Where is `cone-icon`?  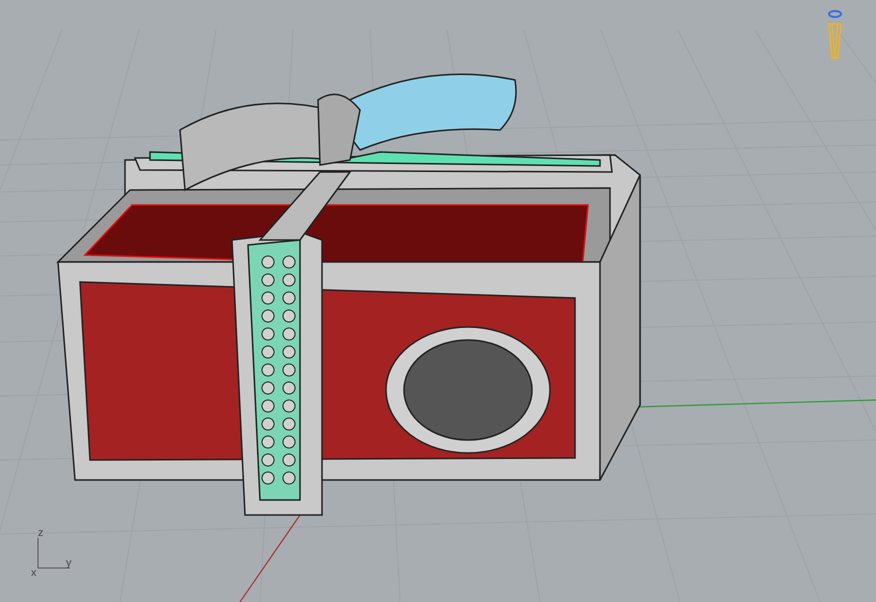 cone-icon is located at coordinates (835, 35).